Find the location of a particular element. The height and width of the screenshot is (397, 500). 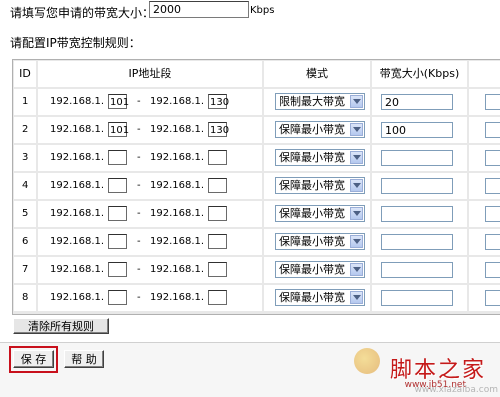

row-id: 5 is located at coordinates (25, 213).